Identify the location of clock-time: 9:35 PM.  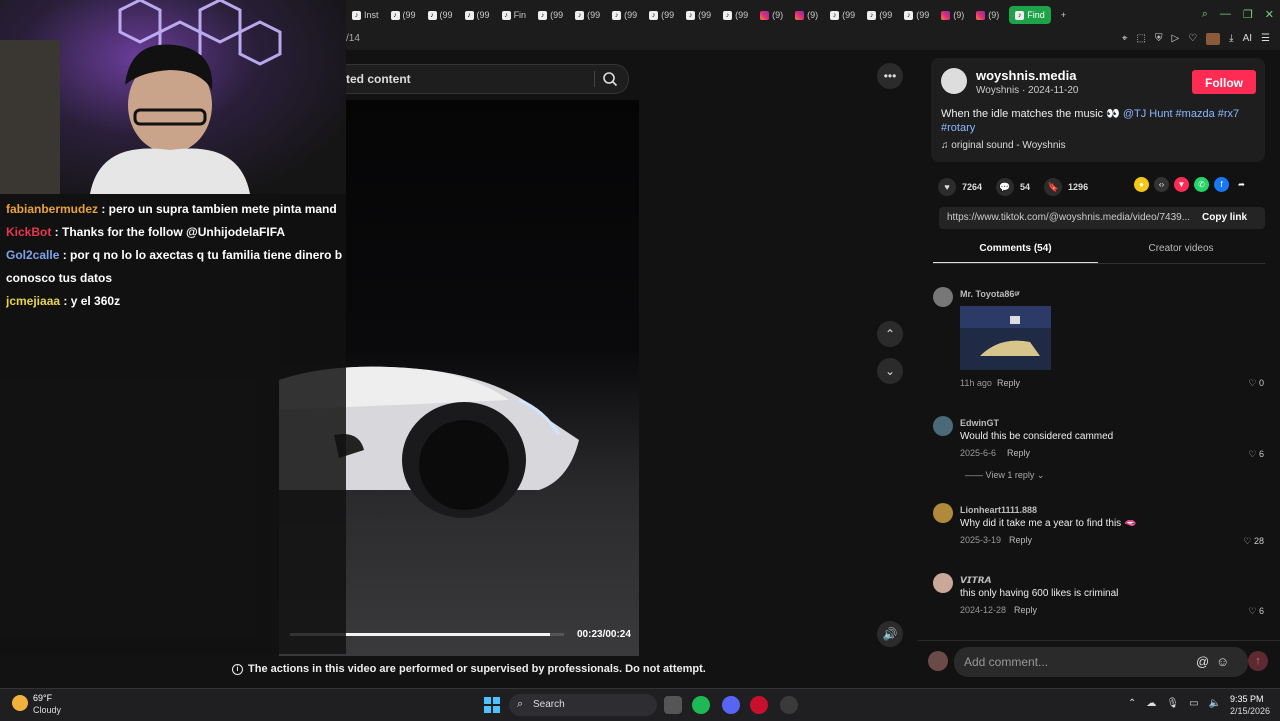
(1247, 699).